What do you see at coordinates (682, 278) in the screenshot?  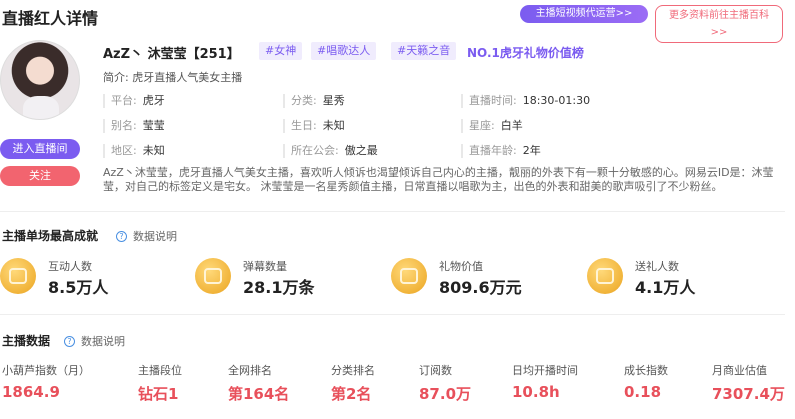 I see `stat-gift-senders: 送礼人数 4.1万人` at bounding box center [682, 278].